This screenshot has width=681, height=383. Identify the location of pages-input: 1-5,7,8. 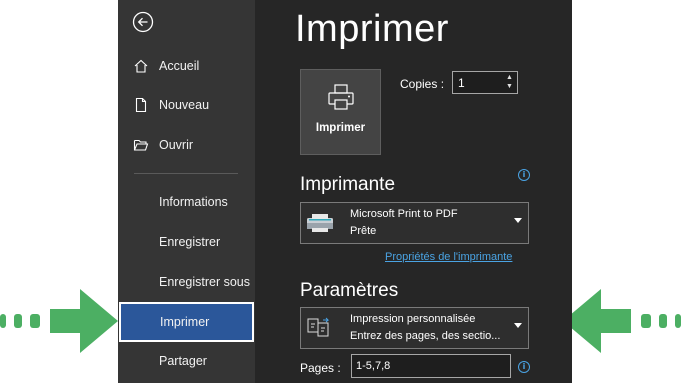
(431, 366).